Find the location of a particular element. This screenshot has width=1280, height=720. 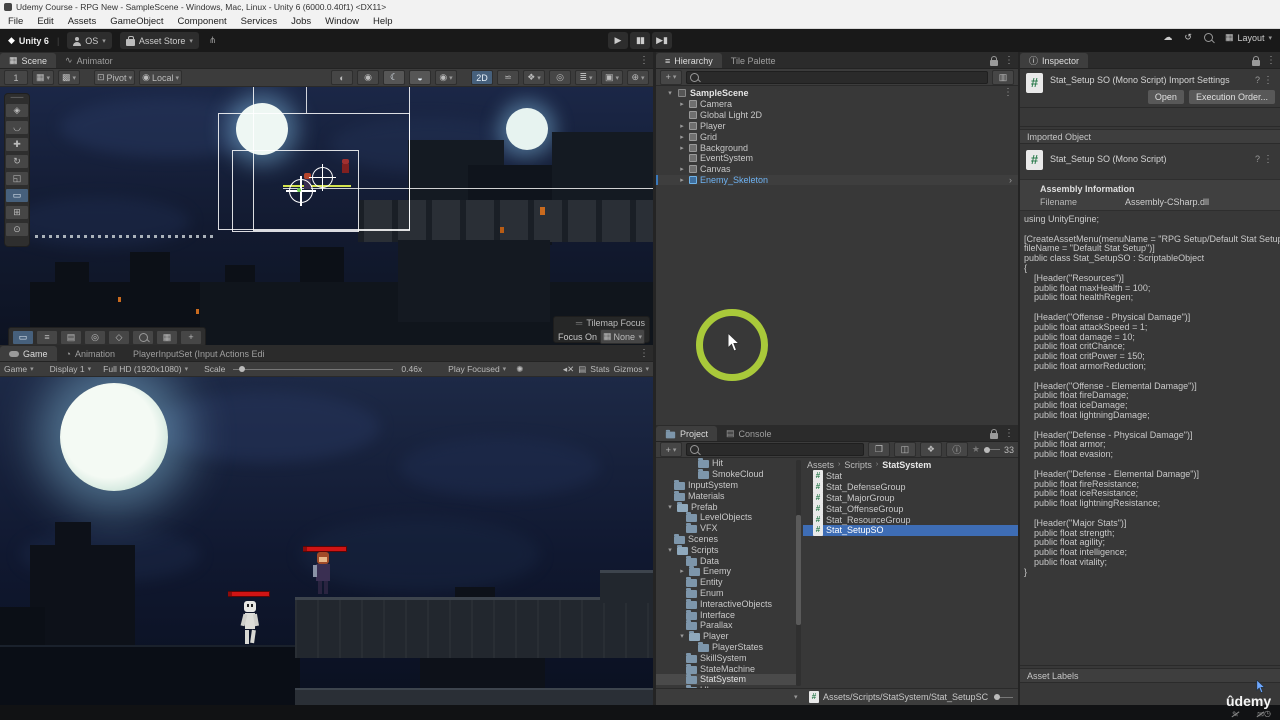

effects-toggle-icon: ☾ is located at coordinates (394, 77).